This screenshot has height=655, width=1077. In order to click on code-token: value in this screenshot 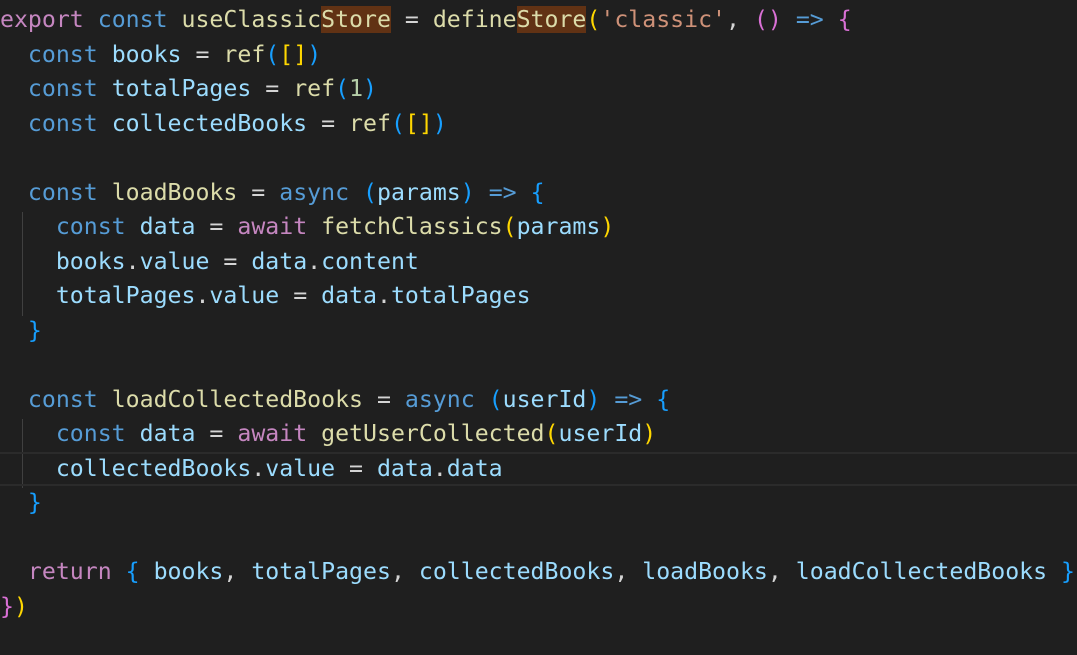, I will do `click(300, 468)`.